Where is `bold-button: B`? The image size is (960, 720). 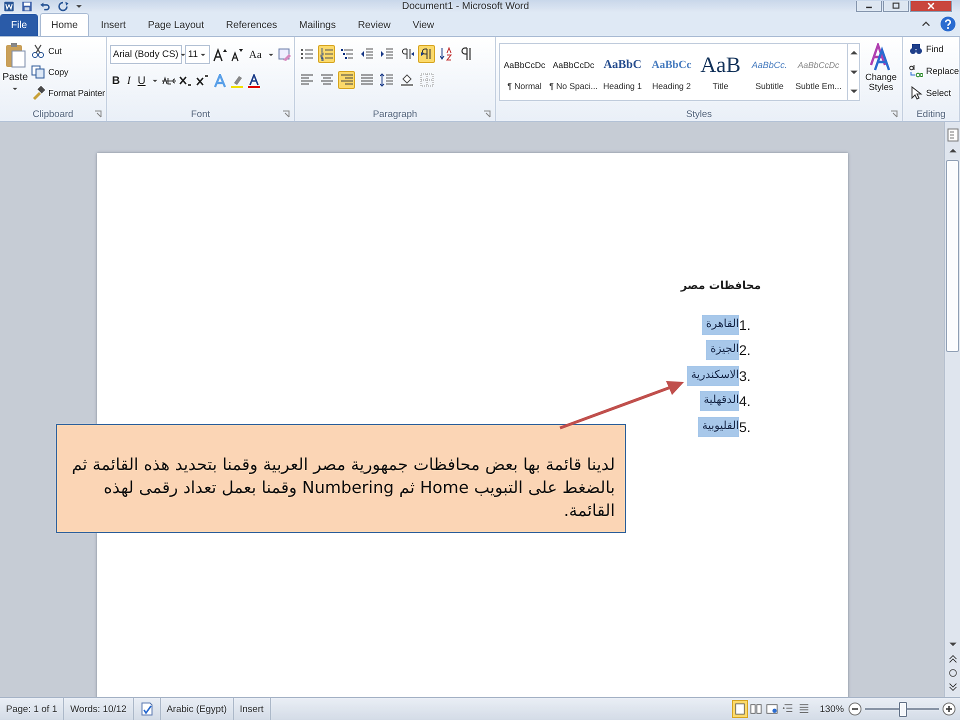
bold-button: B is located at coordinates (116, 80).